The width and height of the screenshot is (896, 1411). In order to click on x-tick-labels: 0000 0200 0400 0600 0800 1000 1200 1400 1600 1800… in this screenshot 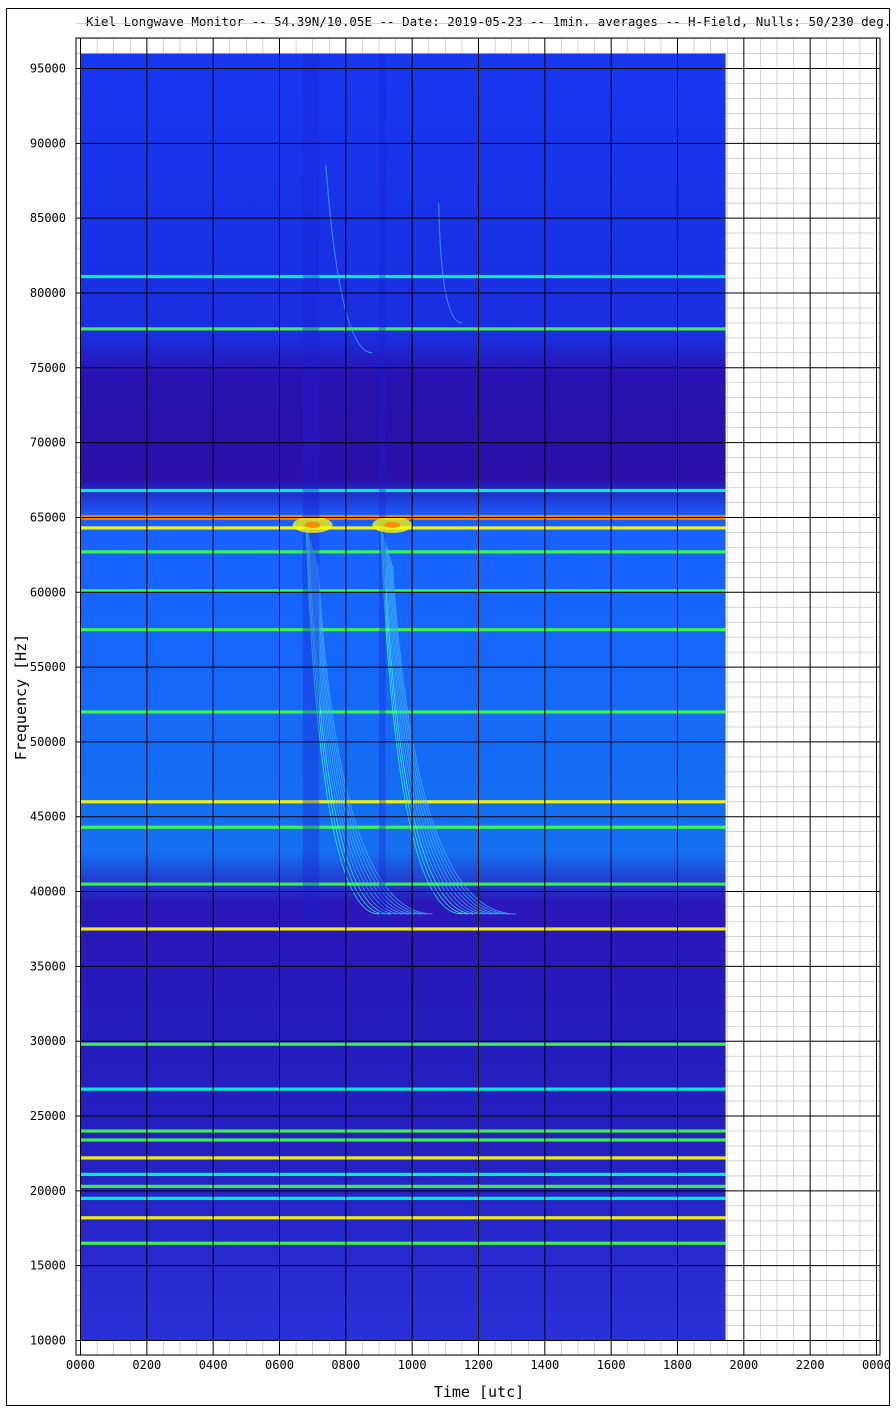, I will do `click(478, 1365)`.